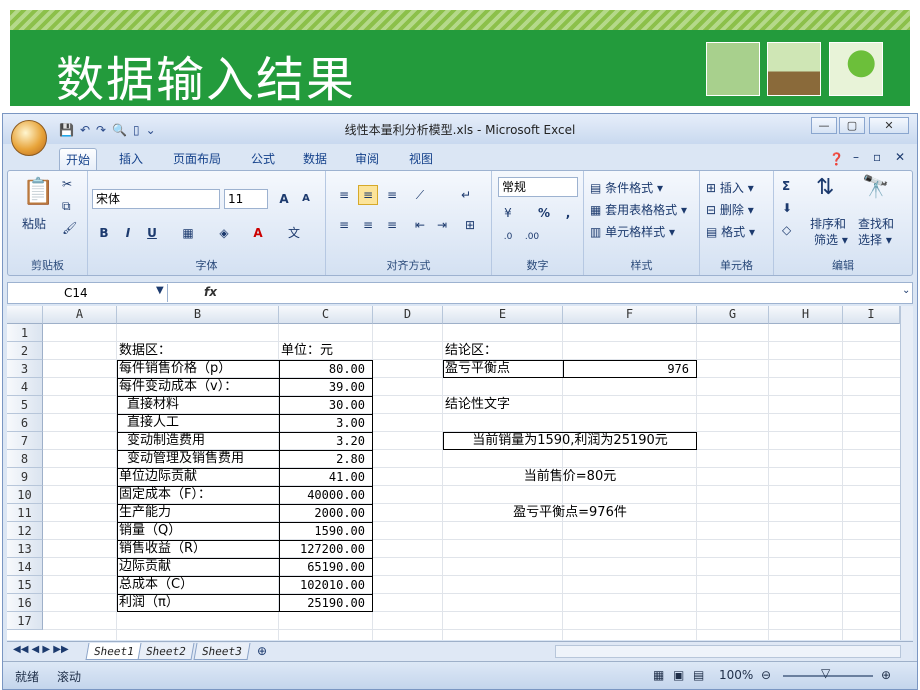 This screenshot has height=690, width=920. What do you see at coordinates (806, 315) in the screenshot?
I see `column-header-H: H` at bounding box center [806, 315].